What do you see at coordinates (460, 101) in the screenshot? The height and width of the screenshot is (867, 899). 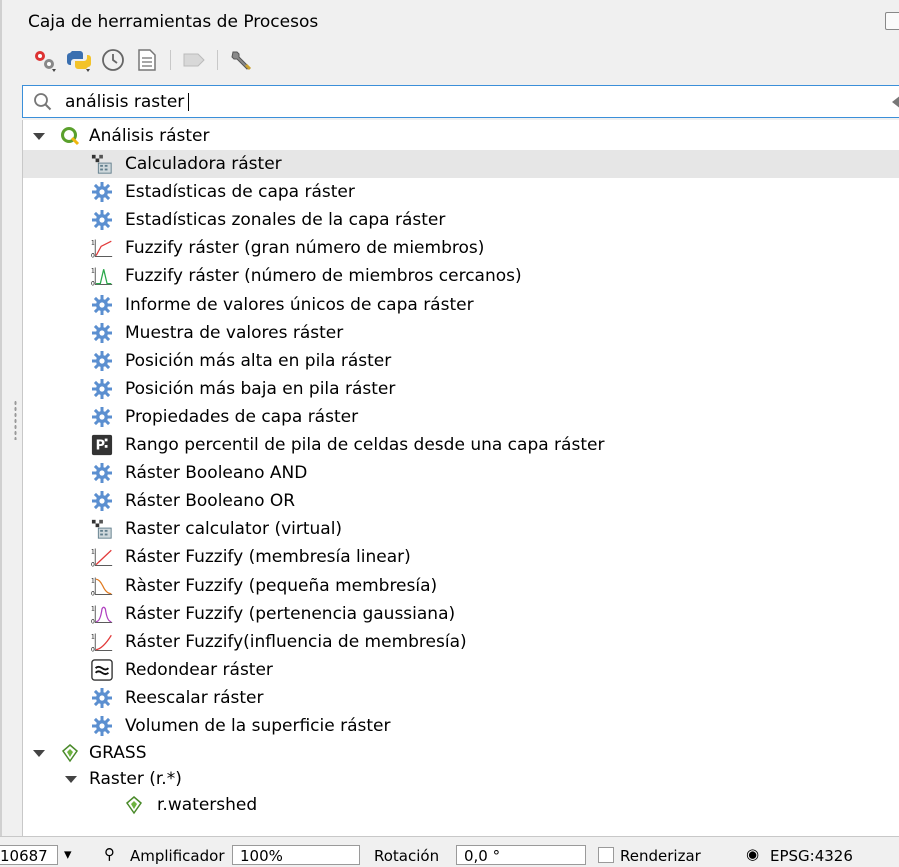 I see `search-field: análisis raster` at bounding box center [460, 101].